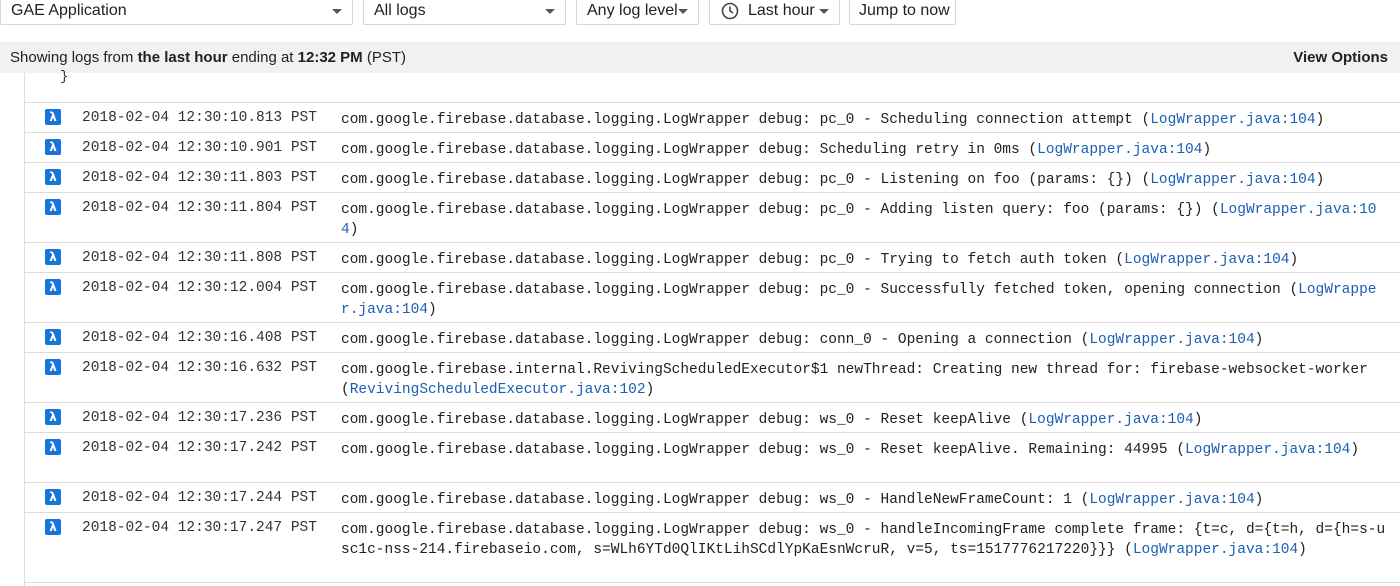 Image resolution: width=1400 pixels, height=586 pixels. I want to click on source-link: RevivingScheduledExecutor.java:102, so click(498, 390).